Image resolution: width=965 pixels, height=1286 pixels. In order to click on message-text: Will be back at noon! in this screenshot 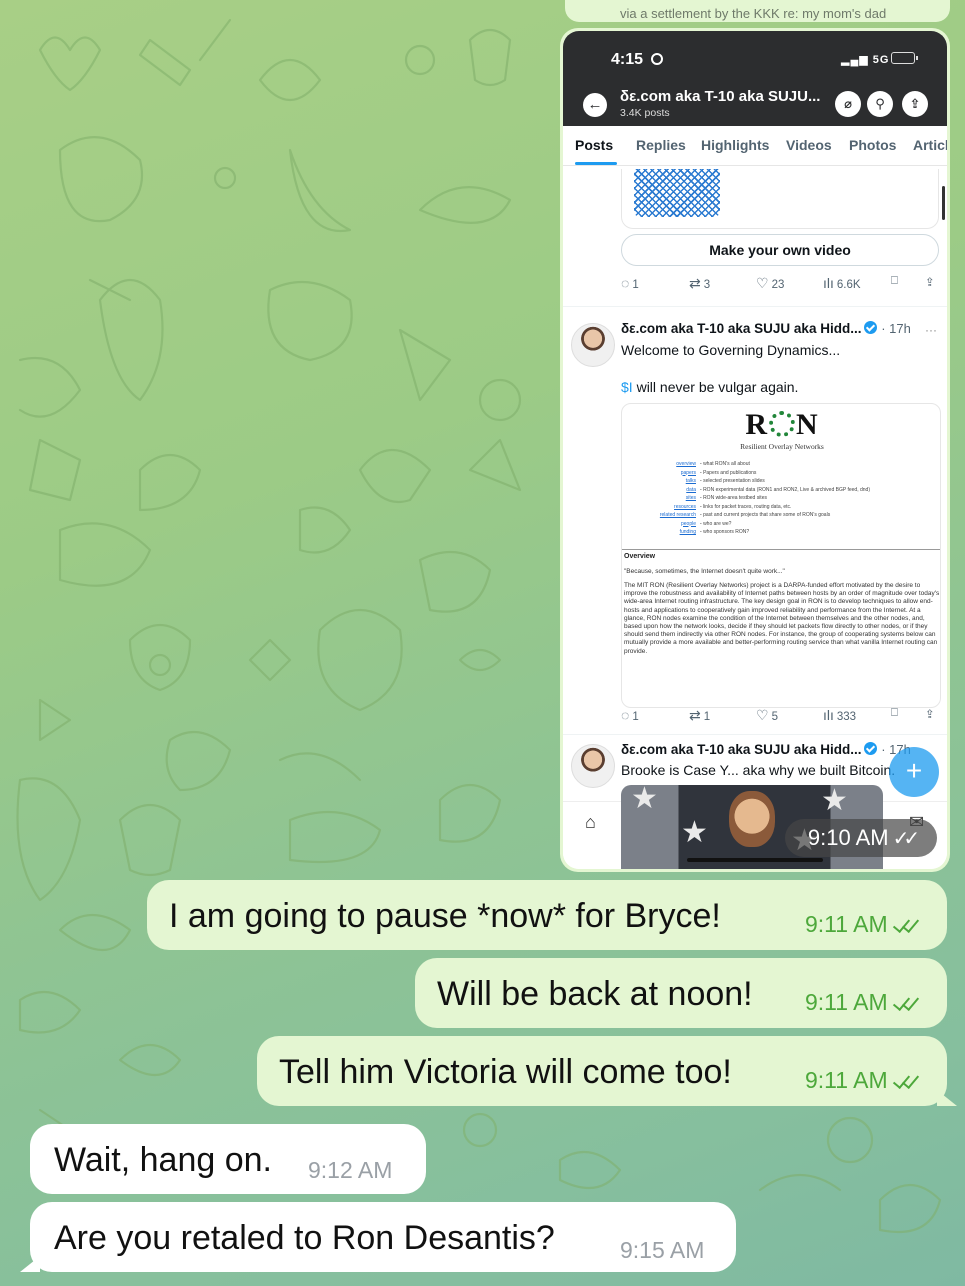, I will do `click(595, 994)`.